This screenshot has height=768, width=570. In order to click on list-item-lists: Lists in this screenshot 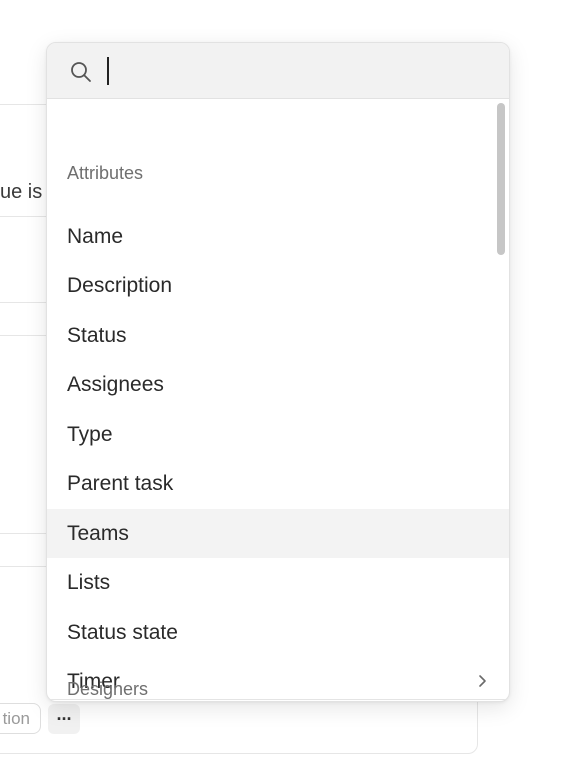, I will do `click(278, 582)`.